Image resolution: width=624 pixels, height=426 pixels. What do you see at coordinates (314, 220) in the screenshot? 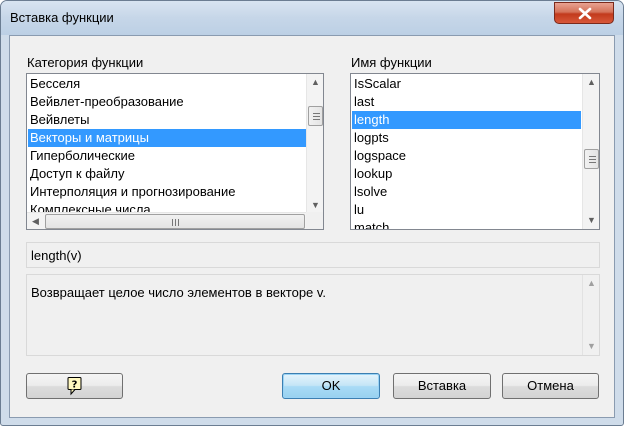
I see `scroll-corner` at bounding box center [314, 220].